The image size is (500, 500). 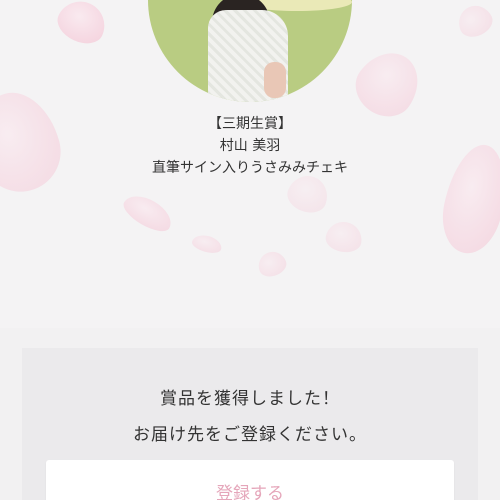 What do you see at coordinates (250, 124) in the screenshot?
I see `prize-tier: 【三期生賞】` at bounding box center [250, 124].